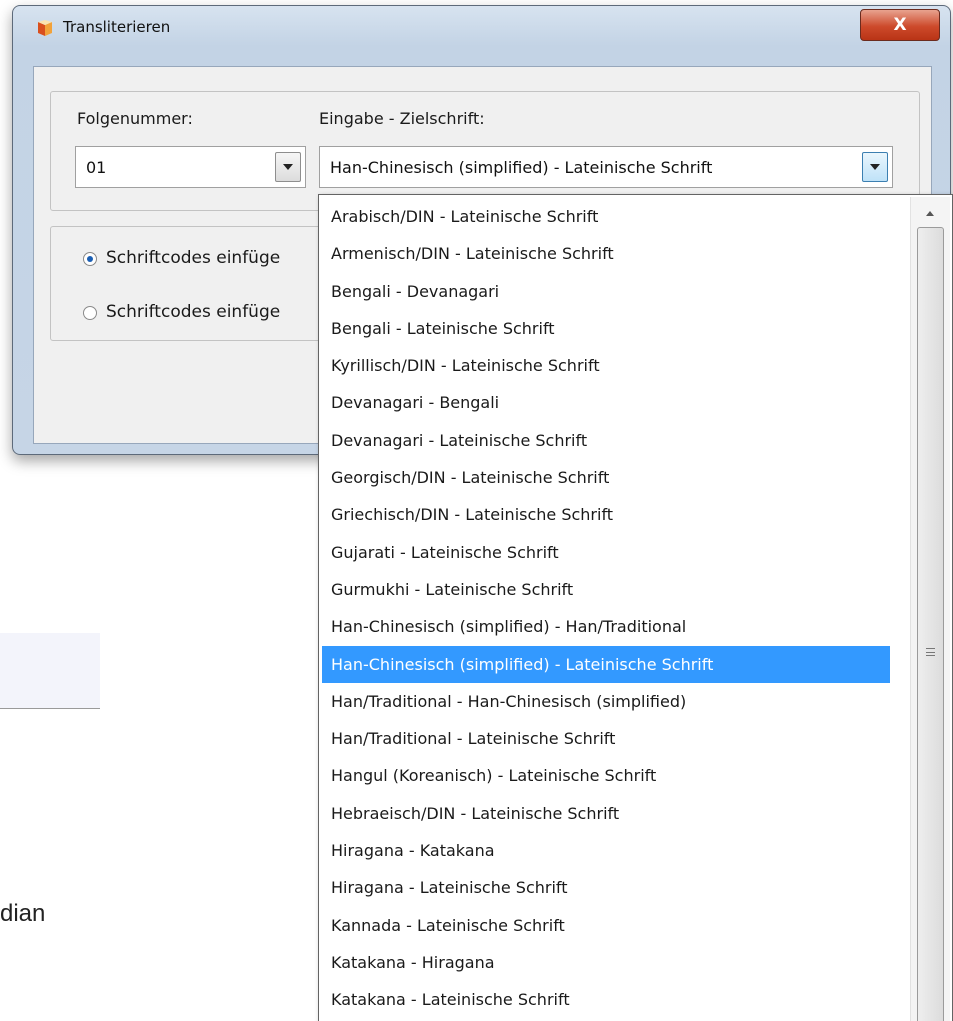 Image resolution: width=953 pixels, height=1021 pixels. Describe the element at coordinates (45, 28) in the screenshot. I see `transliterate-app-icon` at that location.